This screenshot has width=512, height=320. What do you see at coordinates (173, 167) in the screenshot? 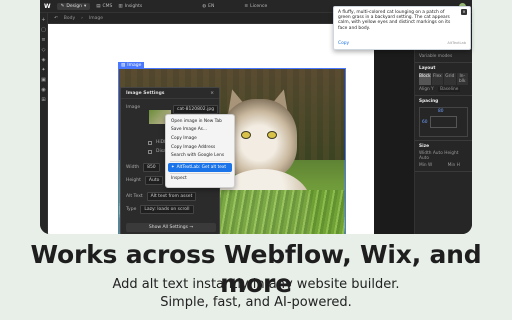
I see `alttextlab-icon: ✦` at bounding box center [173, 167].